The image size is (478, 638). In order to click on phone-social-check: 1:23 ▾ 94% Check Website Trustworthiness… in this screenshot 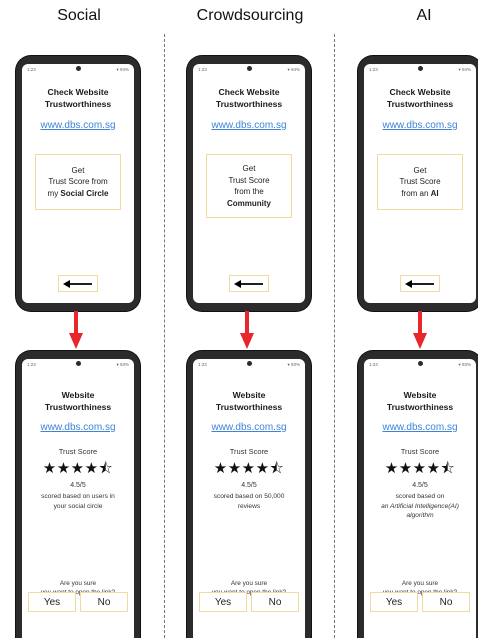, I will do `click(78, 183)`.